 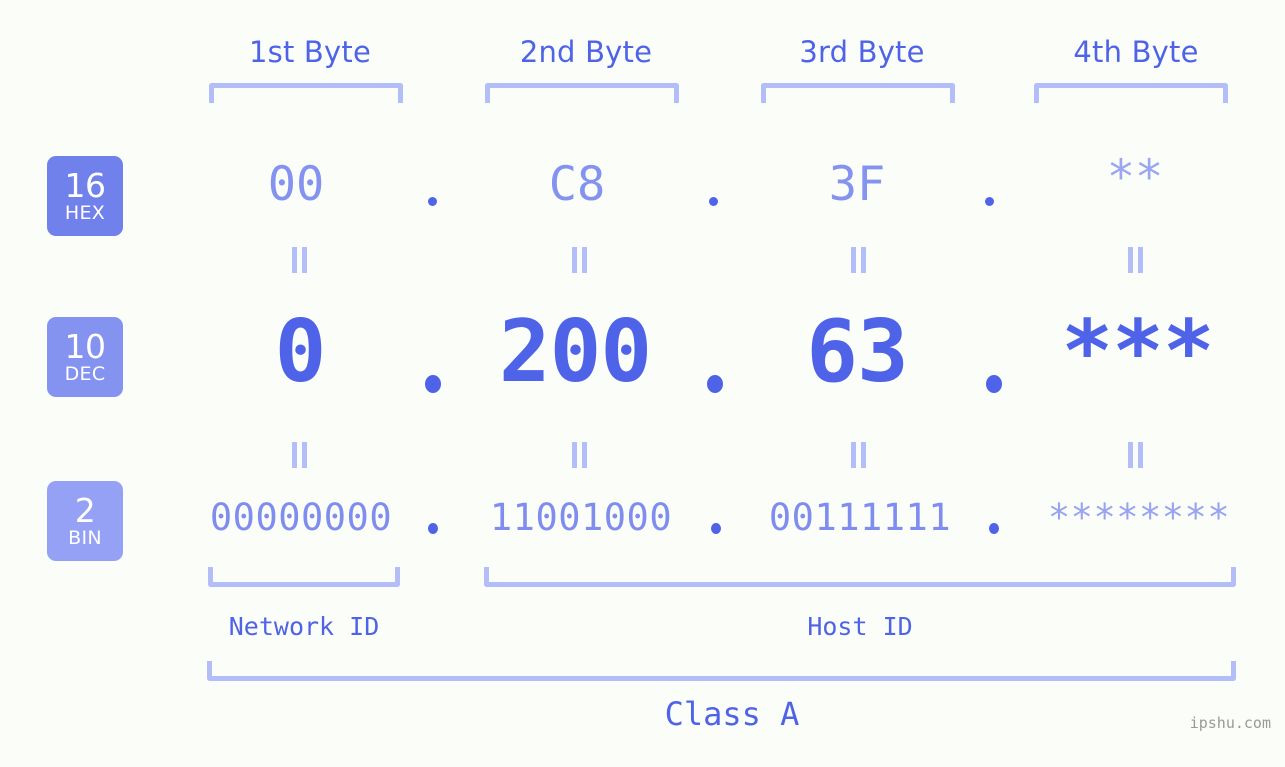 I want to click on class-bracket, so click(x=721, y=671).